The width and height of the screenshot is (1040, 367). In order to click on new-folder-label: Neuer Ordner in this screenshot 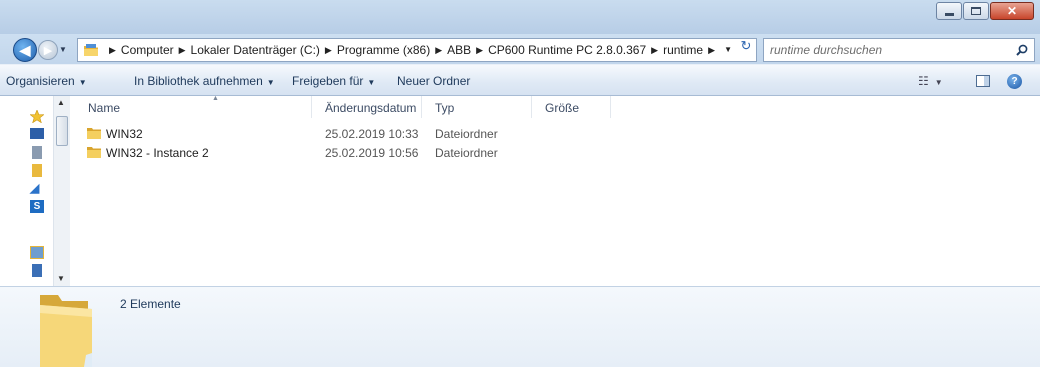, I will do `click(434, 81)`.